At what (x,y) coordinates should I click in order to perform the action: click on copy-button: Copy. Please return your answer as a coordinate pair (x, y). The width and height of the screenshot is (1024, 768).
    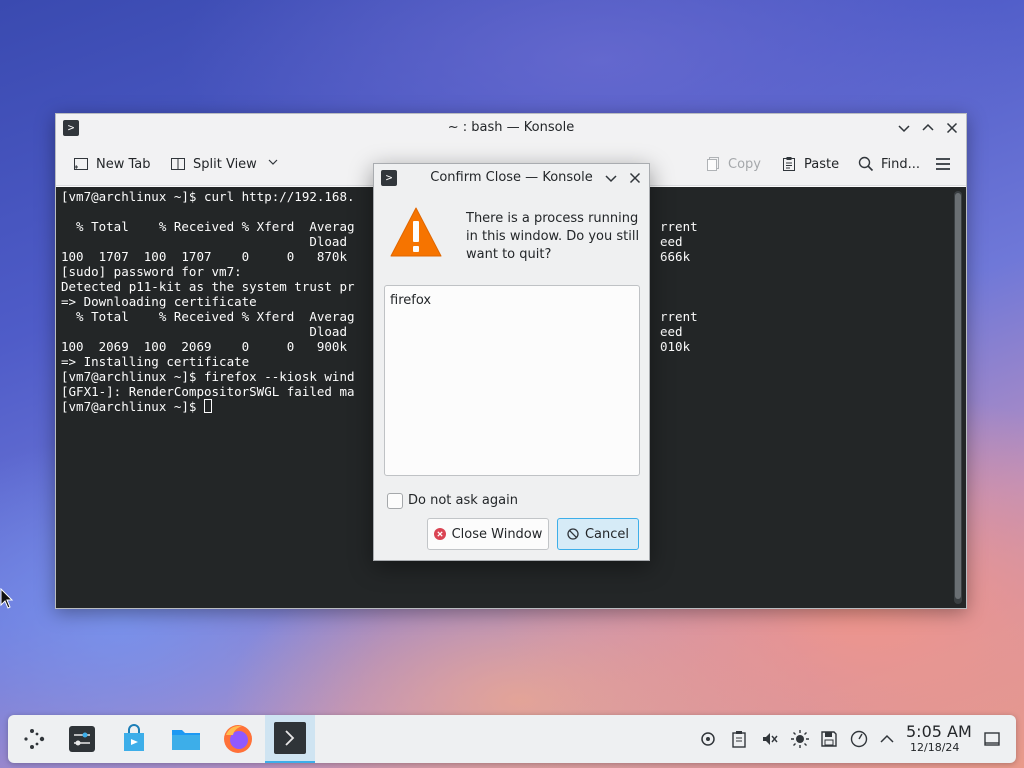
    Looking at the image, I should click on (732, 164).